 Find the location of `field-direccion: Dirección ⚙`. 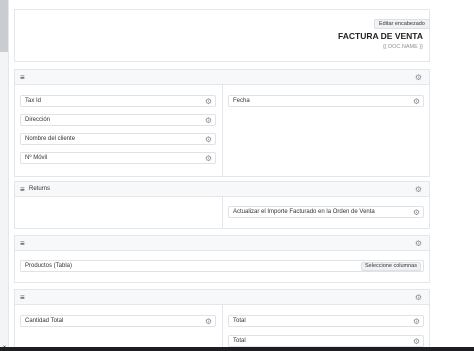

field-direccion: Dirección ⚙ is located at coordinates (118, 120).